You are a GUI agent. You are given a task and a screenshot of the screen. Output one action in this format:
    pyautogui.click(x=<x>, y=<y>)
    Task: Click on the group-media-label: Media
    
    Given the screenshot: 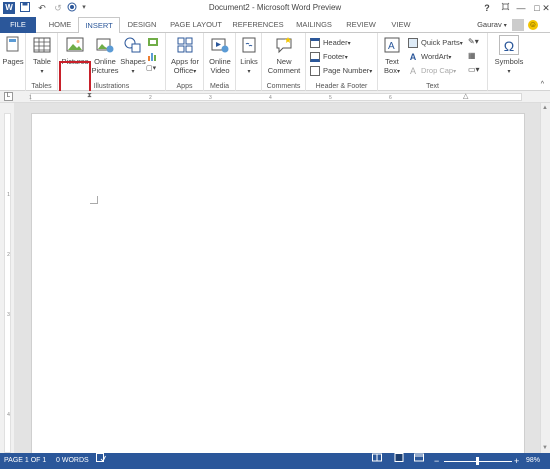 What is the action you would take?
    pyautogui.click(x=219, y=86)
    